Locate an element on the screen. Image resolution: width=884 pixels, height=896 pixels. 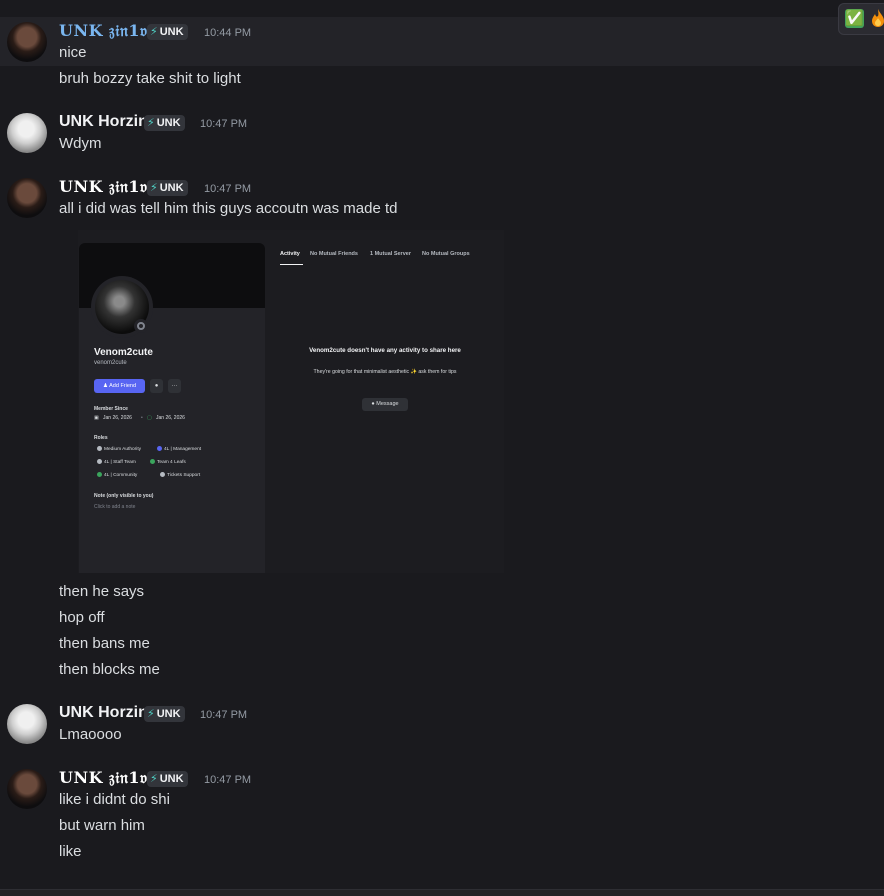
profile-display-name: Venom2cute is located at coordinates (123, 352).